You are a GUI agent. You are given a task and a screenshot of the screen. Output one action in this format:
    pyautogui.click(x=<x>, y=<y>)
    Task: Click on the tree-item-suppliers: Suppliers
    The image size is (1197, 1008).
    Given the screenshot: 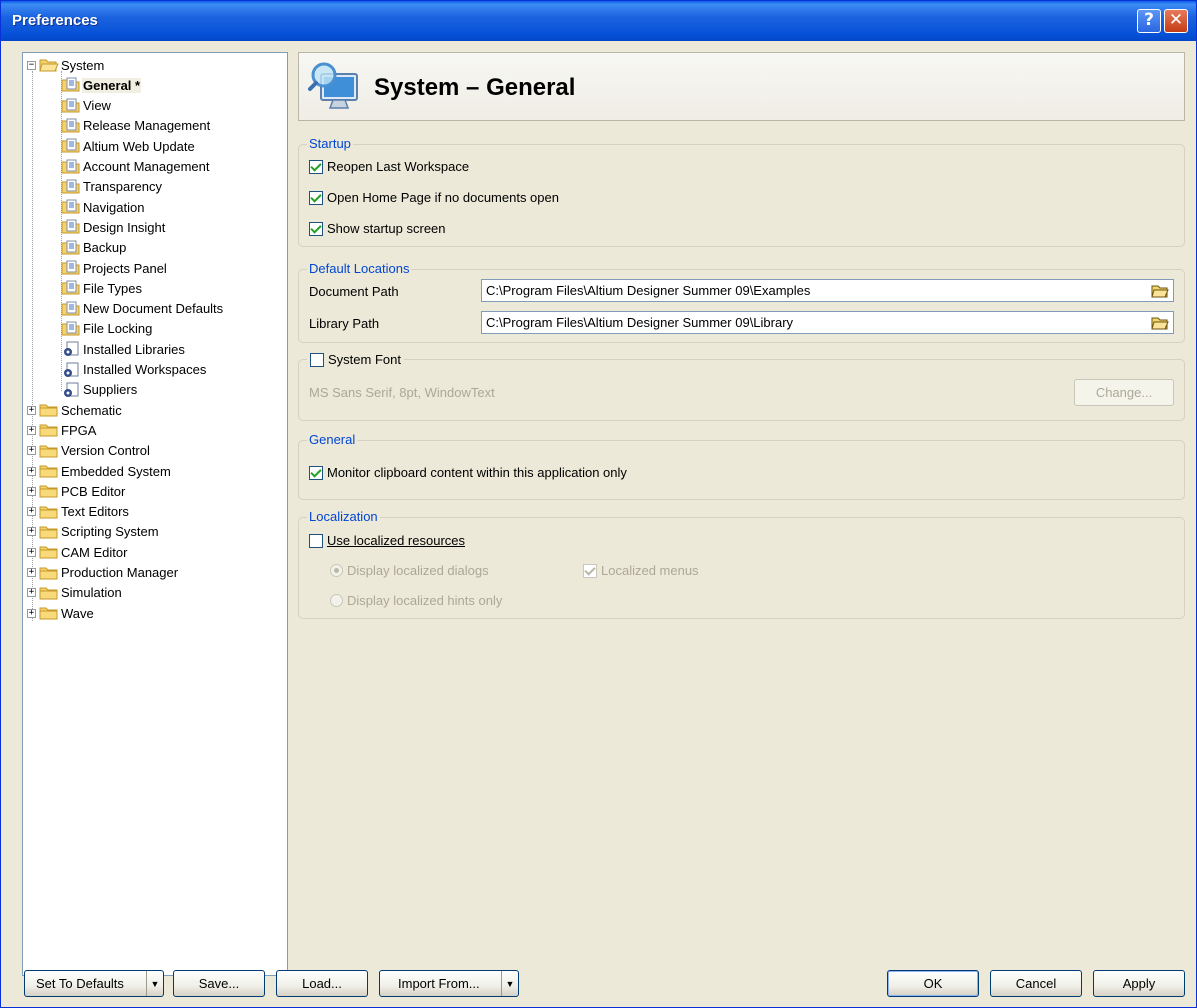 What is the action you would take?
    pyautogui.click(x=99, y=390)
    